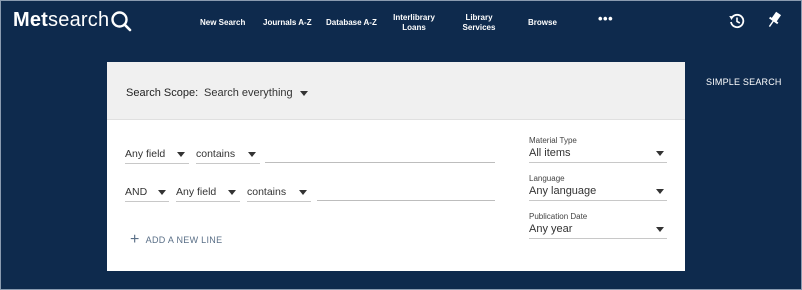  Describe the element at coordinates (551, 229) in the screenshot. I see `publication-date-value: Any year` at that location.